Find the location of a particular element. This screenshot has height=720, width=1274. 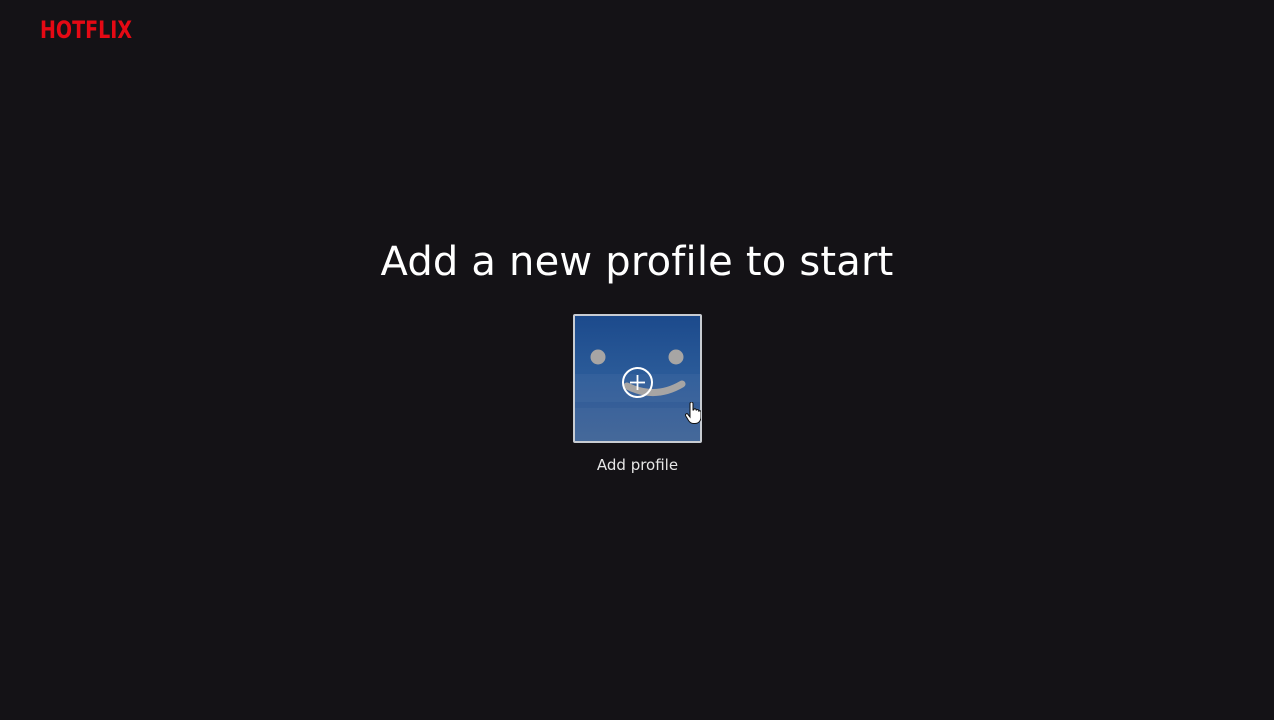

add-profile-button: Add profile is located at coordinates (637, 394).